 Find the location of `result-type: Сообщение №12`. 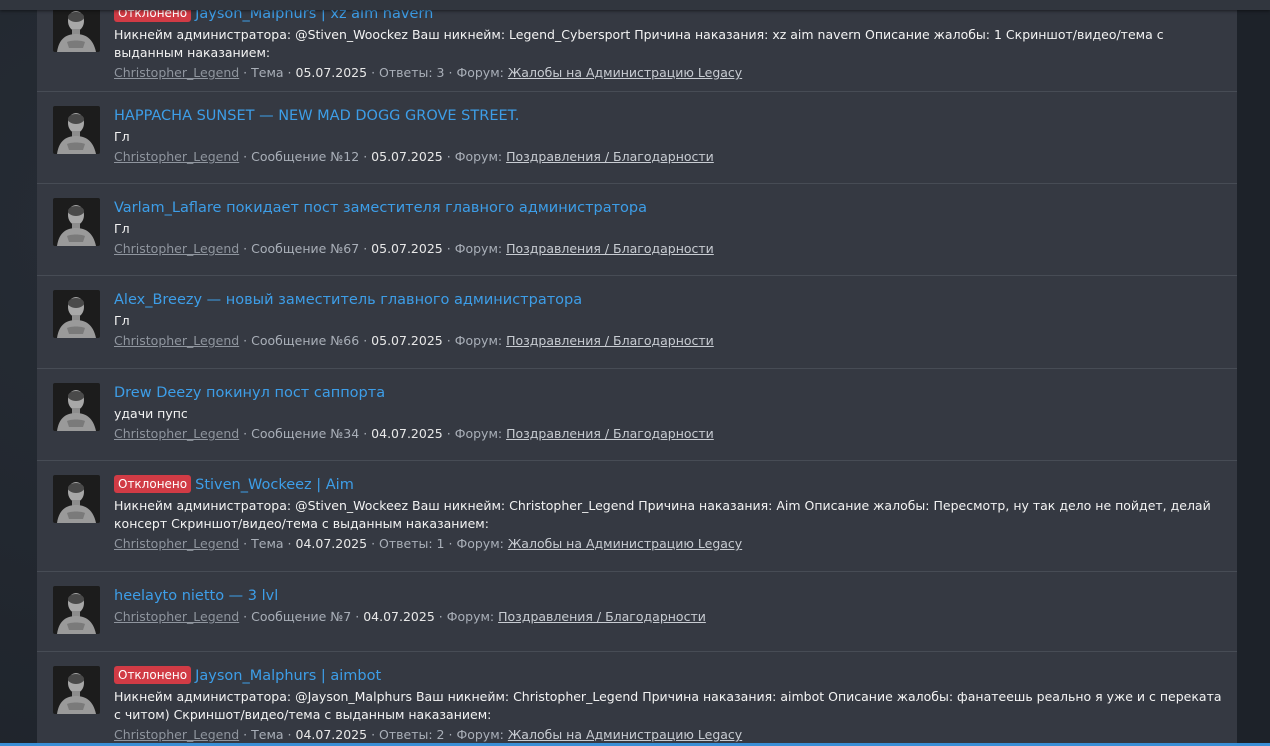

result-type: Сообщение №12 is located at coordinates (305, 156).